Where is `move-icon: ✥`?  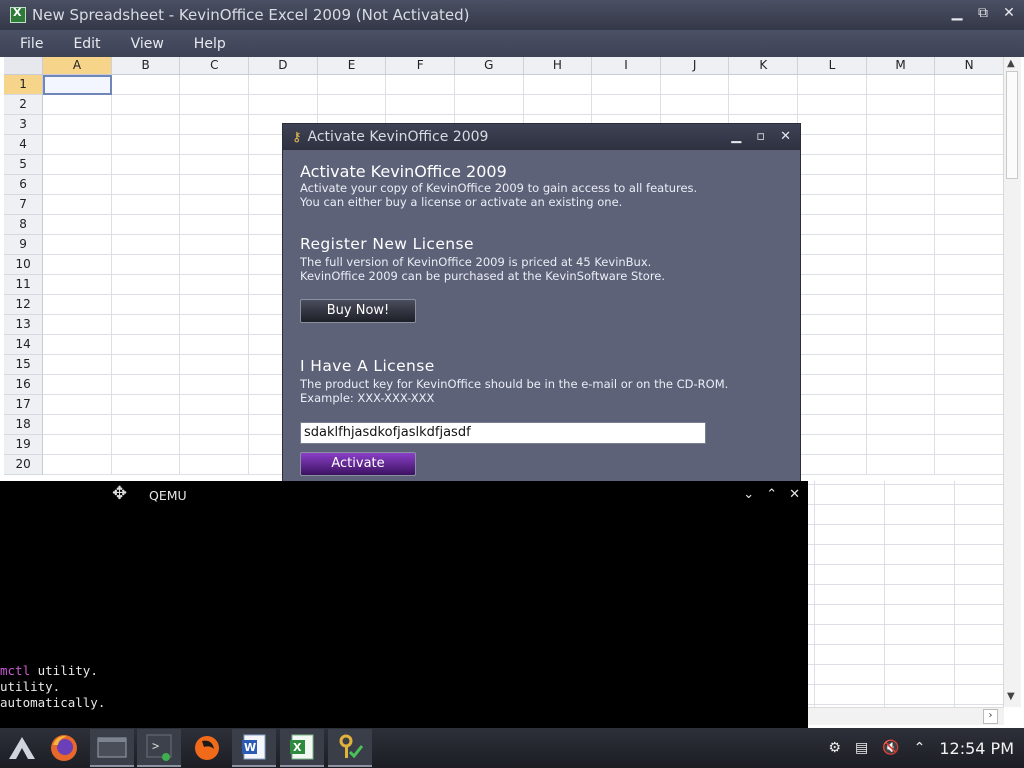
move-icon: ✥ is located at coordinates (119, 493).